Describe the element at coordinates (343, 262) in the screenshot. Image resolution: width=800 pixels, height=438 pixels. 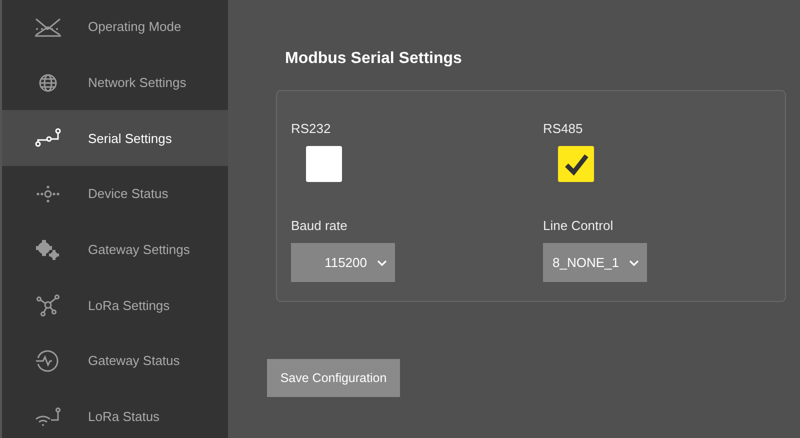
I see `dropdown: 115200` at that location.